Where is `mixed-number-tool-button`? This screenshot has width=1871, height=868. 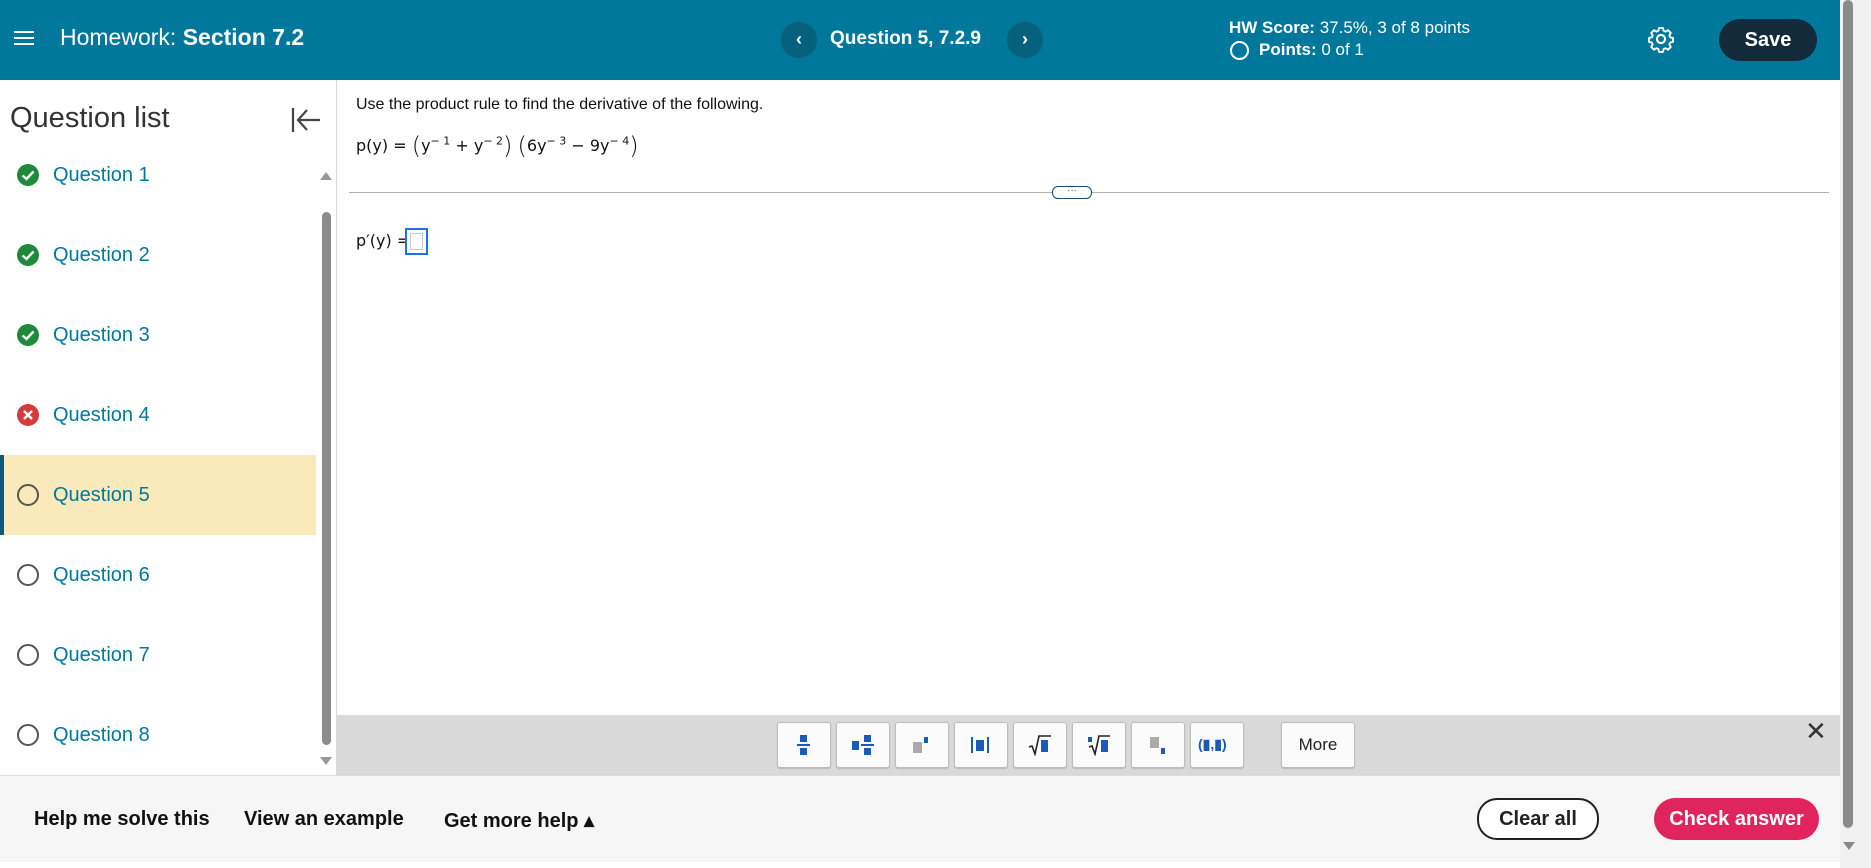
mixed-number-tool-button is located at coordinates (863, 745).